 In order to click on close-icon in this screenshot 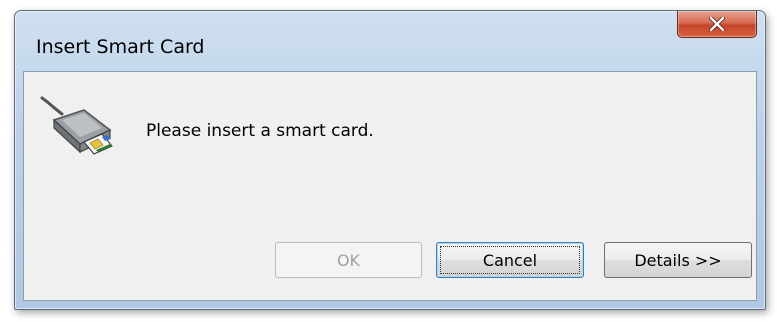, I will do `click(717, 24)`.